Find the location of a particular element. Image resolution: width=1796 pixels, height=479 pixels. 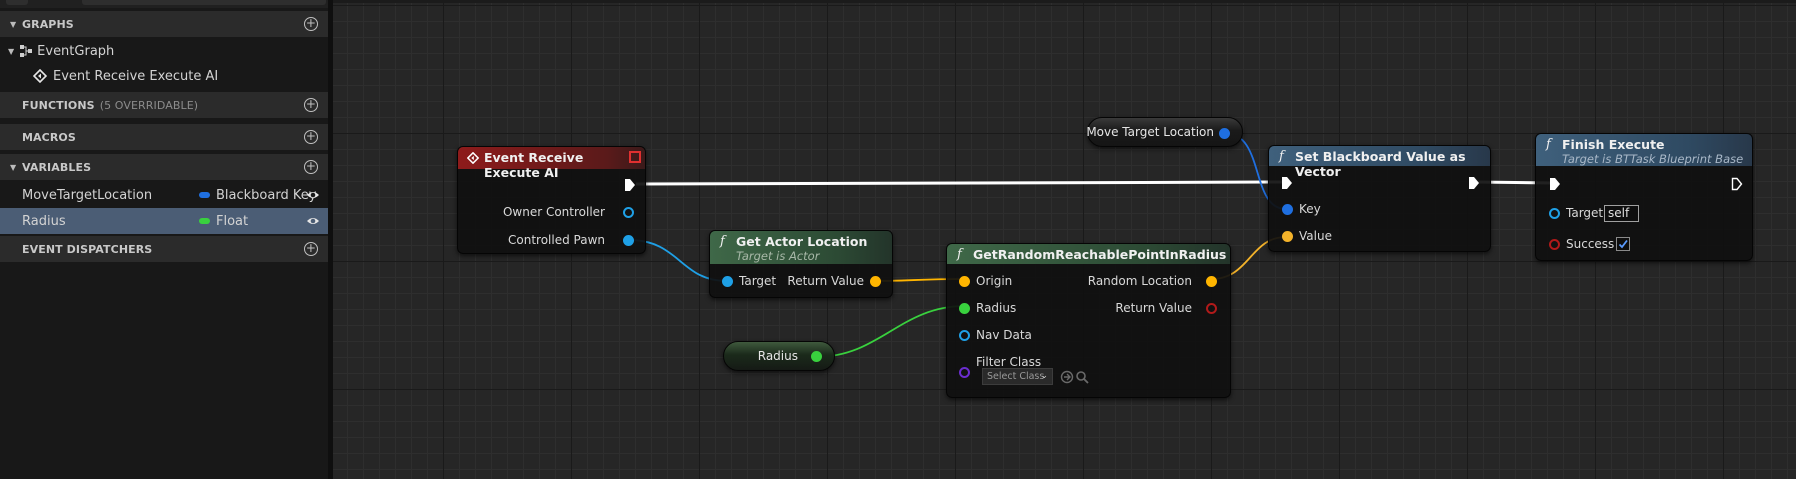

expand-arrow-icon: ▼ is located at coordinates (11, 51).